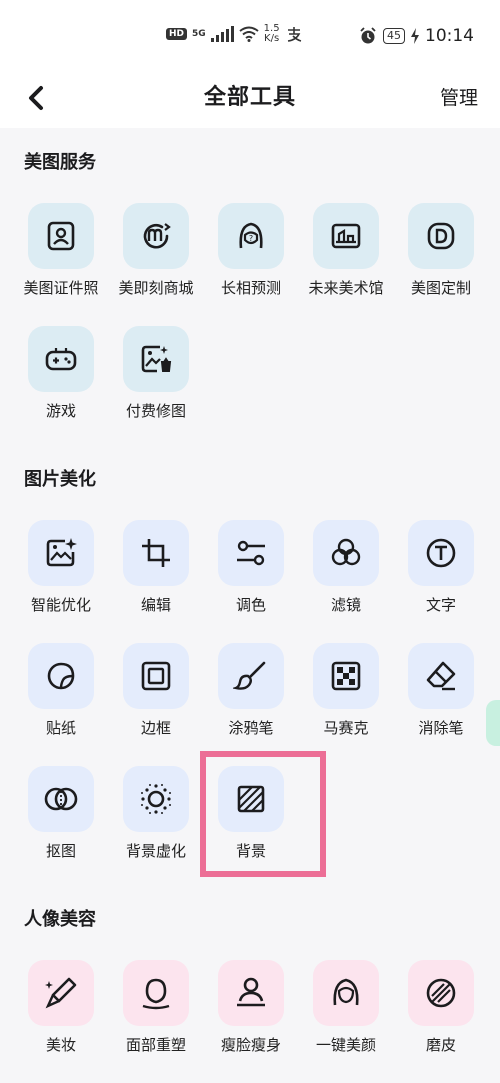  I want to click on tool-label: 瘦脸瘦身, so click(250, 1045).